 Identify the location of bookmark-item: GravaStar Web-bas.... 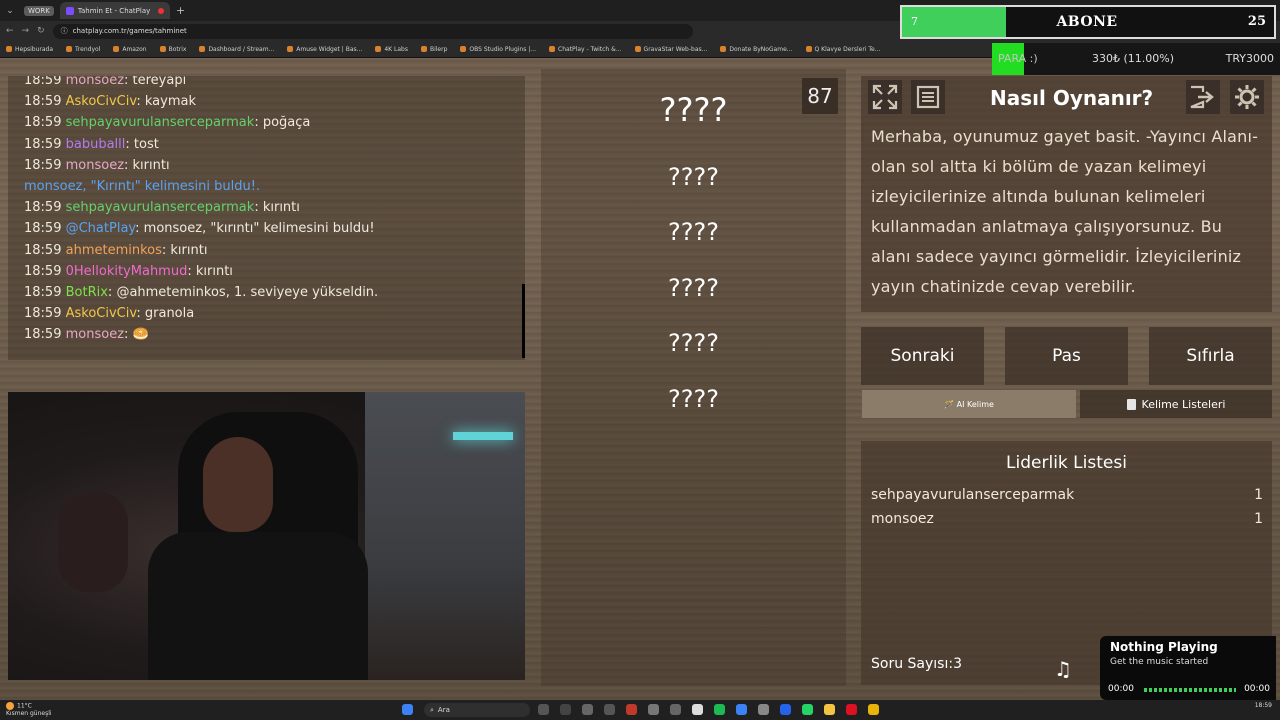
(671, 49).